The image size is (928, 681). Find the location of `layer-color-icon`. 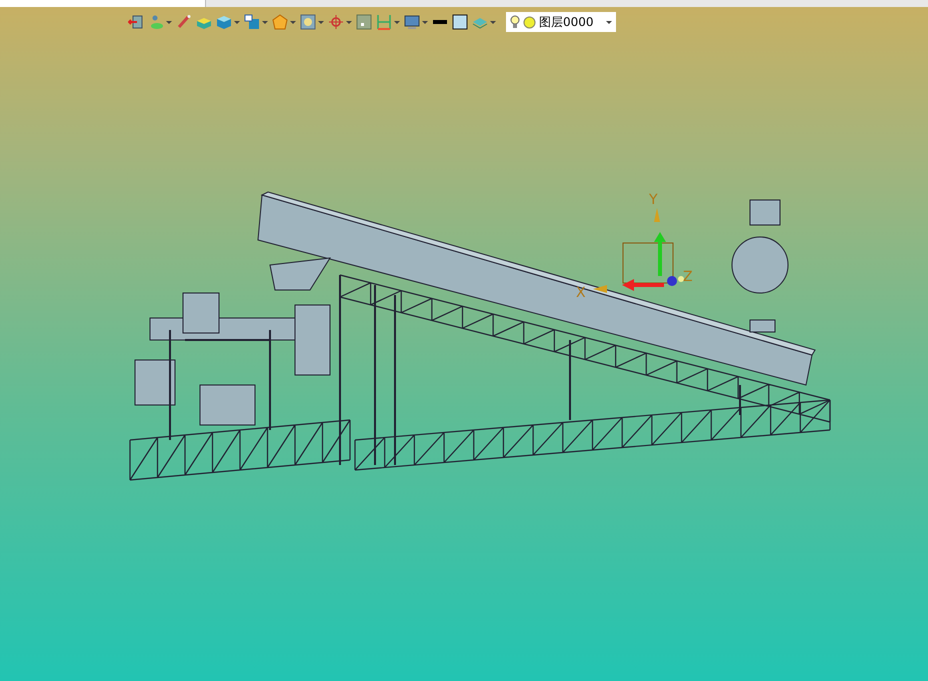

layer-color-icon is located at coordinates (529, 22).